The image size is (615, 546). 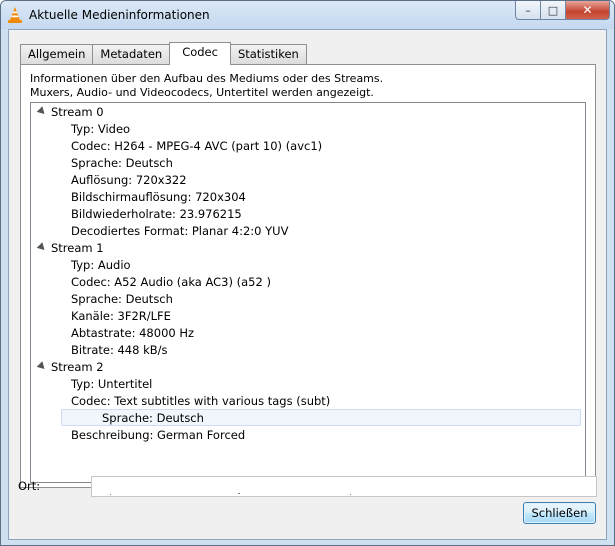 I want to click on minimize-icon: –, so click(x=528, y=10).